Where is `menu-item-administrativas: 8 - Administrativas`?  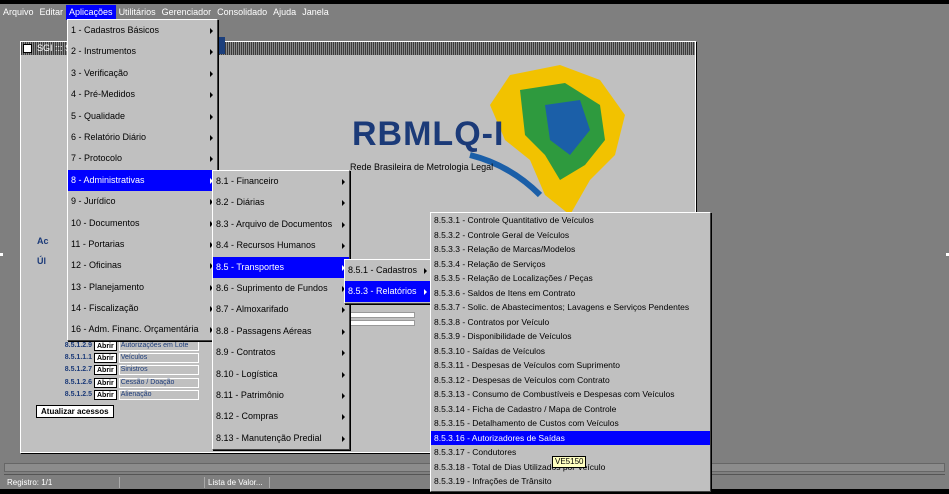
menu-item-administrativas: 8 - Administrativas is located at coordinates (142, 180).